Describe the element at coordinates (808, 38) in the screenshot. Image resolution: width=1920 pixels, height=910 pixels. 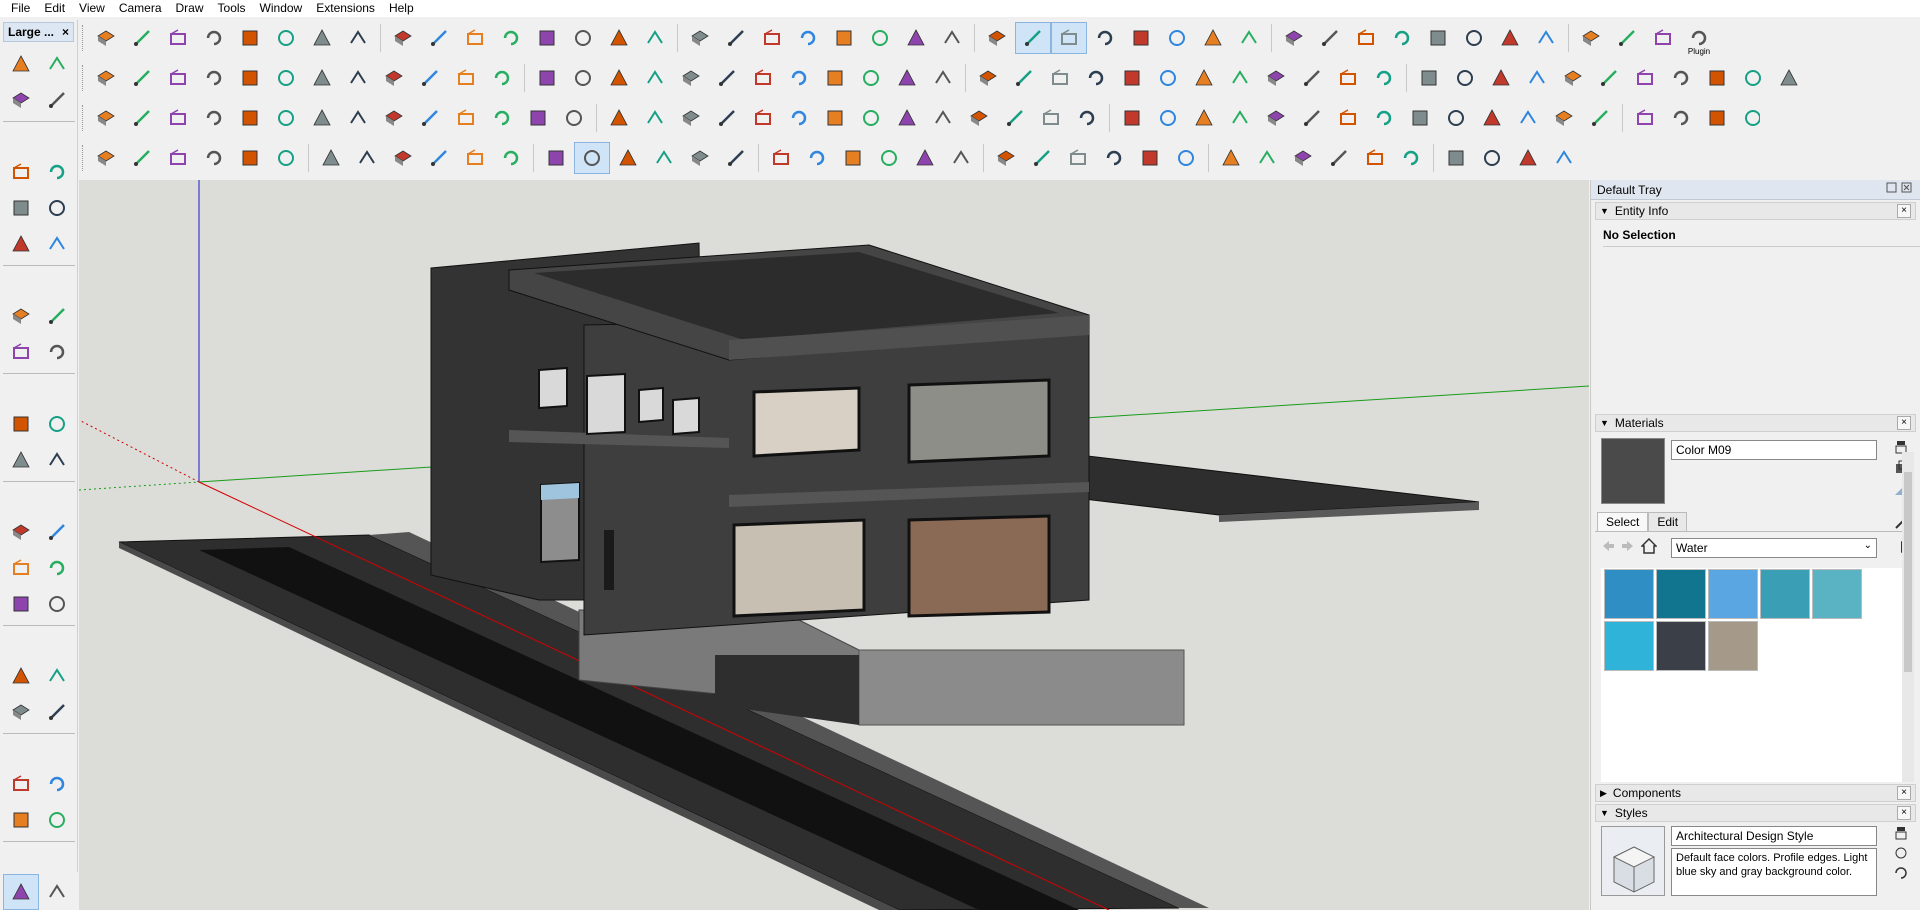
I see `layers-icon` at that location.